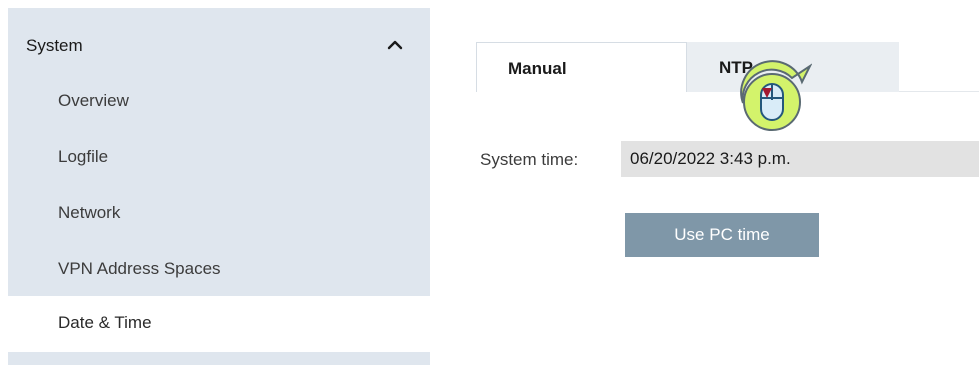 The width and height of the screenshot is (979, 365). Describe the element at coordinates (219, 102) in the screenshot. I see `sidebar-item-overview: Overview` at that location.